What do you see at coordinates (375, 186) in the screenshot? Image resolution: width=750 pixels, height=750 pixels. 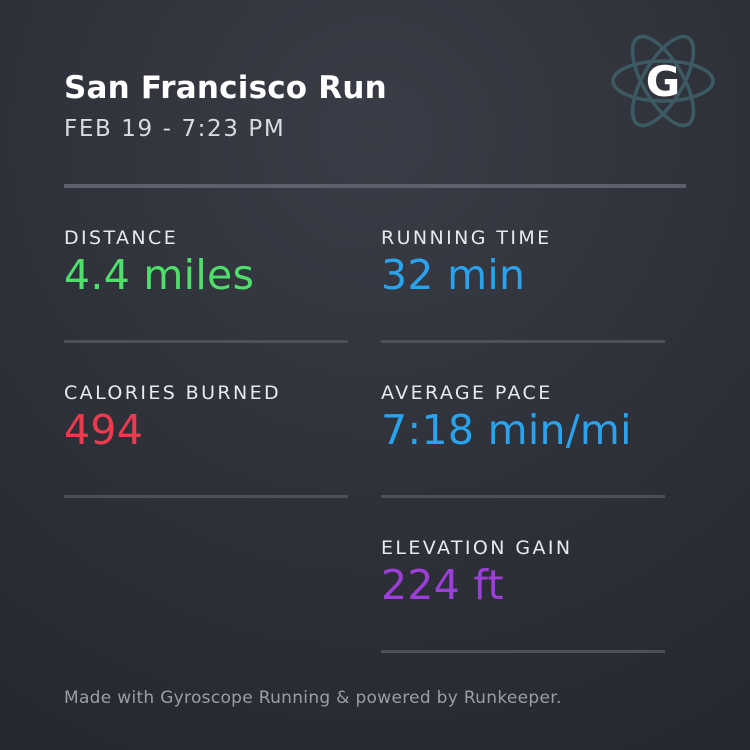 I see `header-divider` at bounding box center [375, 186].